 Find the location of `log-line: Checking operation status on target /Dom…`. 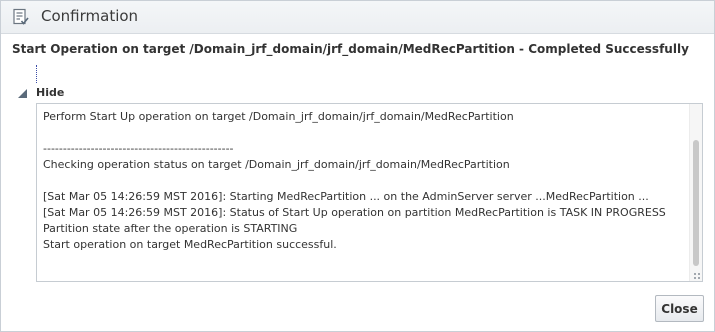

log-line: Checking operation status on target /Dom… is located at coordinates (276, 164).